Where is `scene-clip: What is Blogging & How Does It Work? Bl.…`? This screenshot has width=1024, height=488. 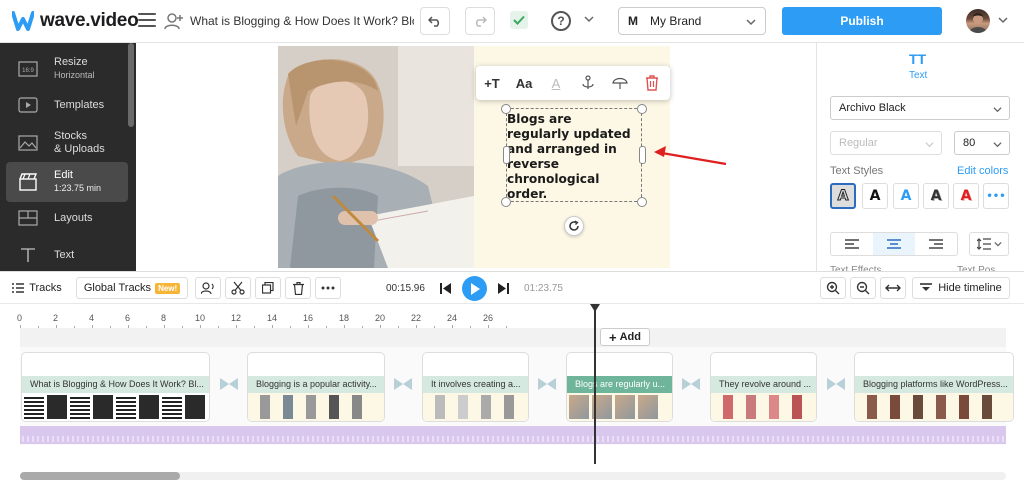
scene-clip: What is Blogging & How Does It Work? Bl.… is located at coordinates (115, 387).